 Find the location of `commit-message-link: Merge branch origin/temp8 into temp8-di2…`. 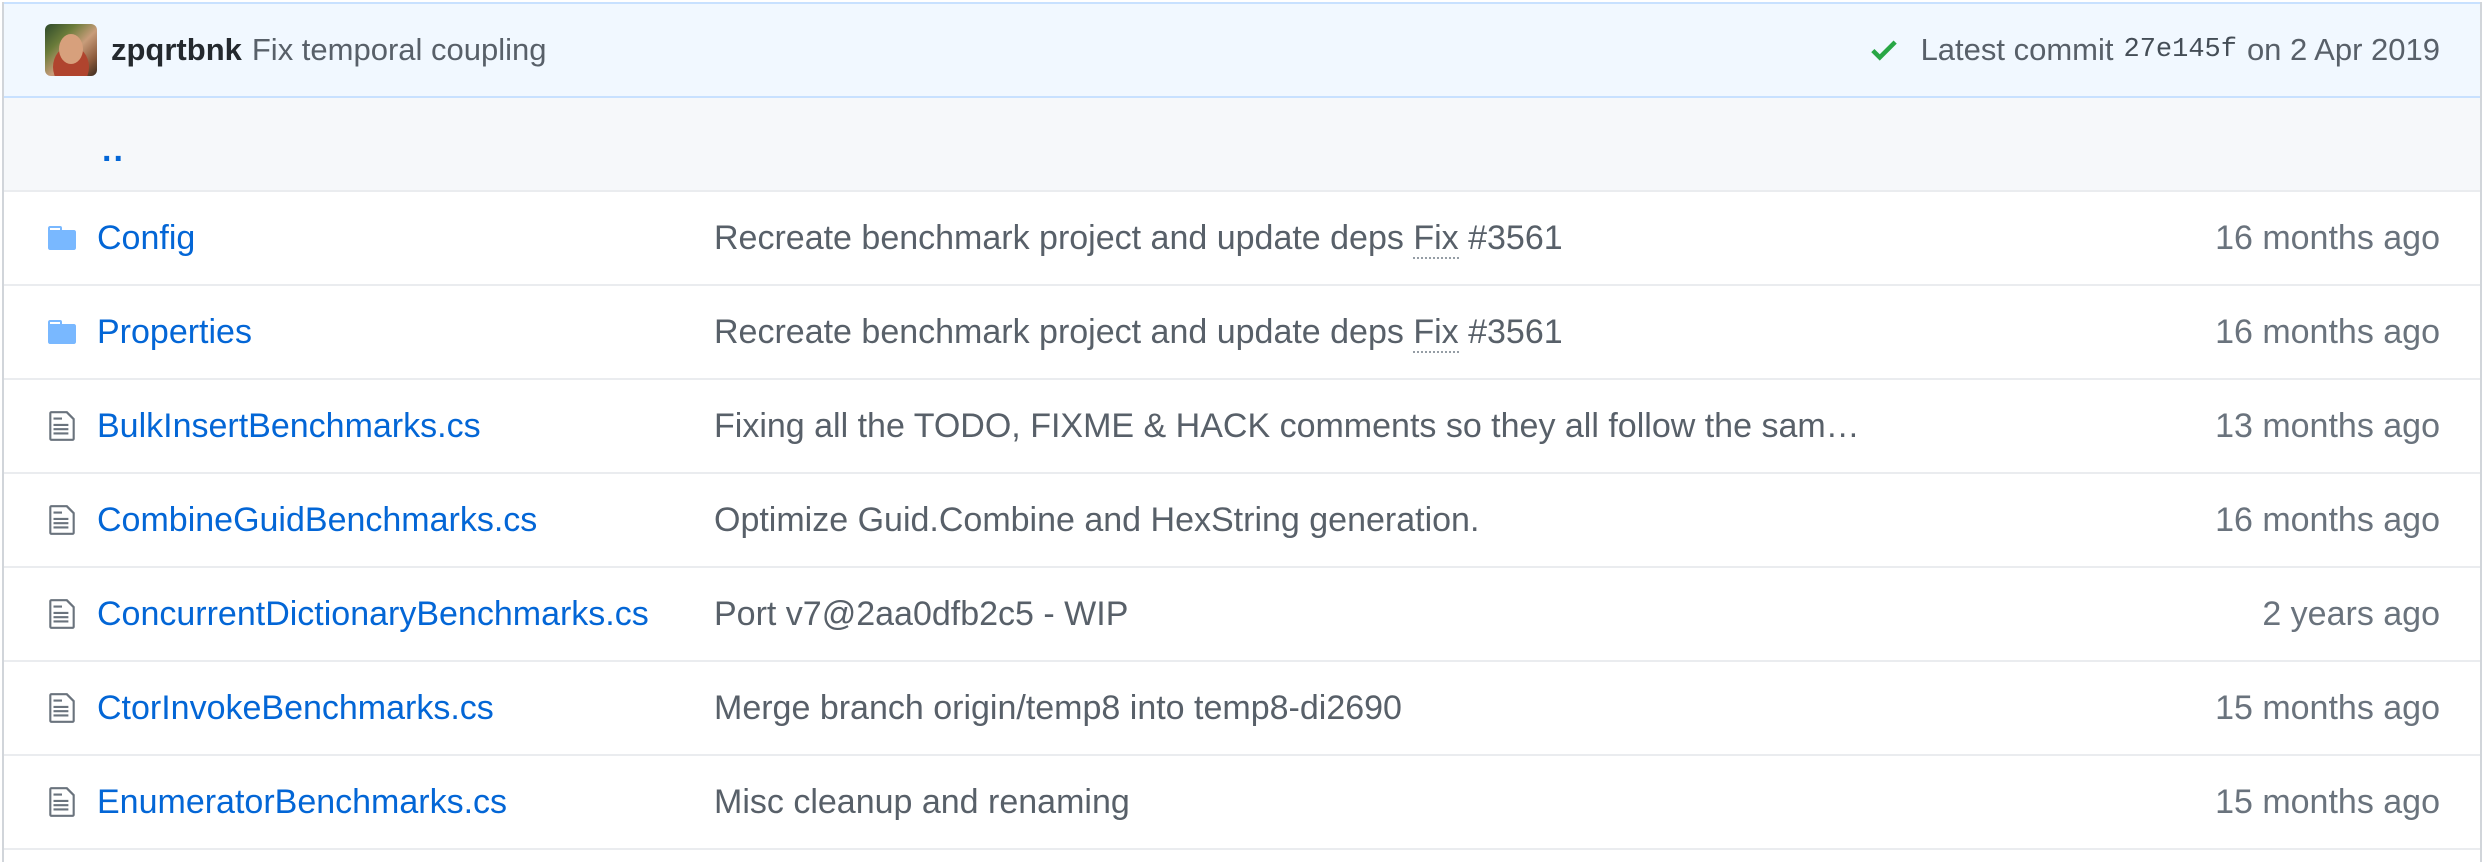

commit-message-link: Merge branch origin/temp8 into temp8-di2… is located at coordinates (1058, 708).